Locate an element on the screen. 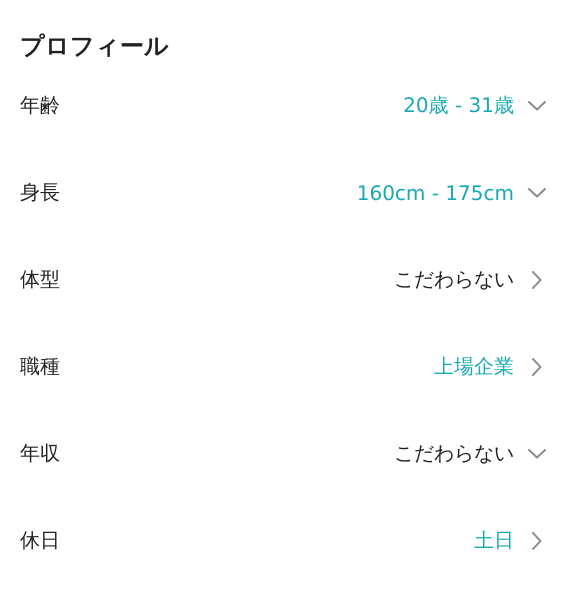  filter-label: 休日 is located at coordinates (40, 540).